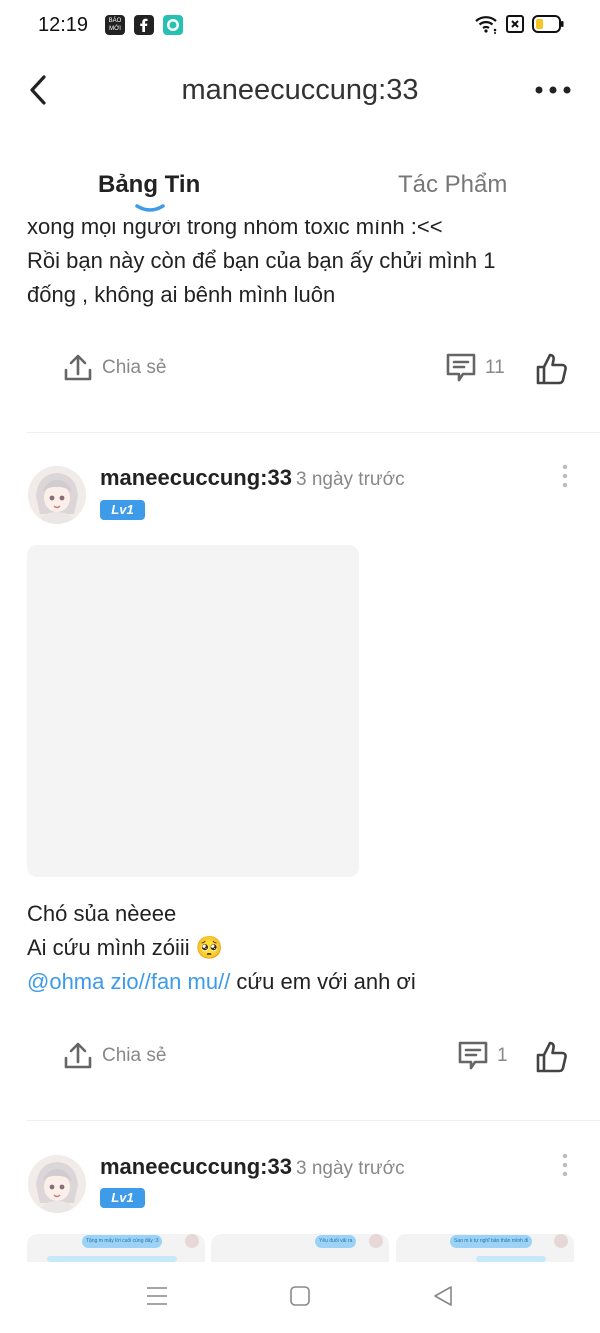 Image resolution: width=600 pixels, height=1333 pixels. Describe the element at coordinates (181, 294) in the screenshot. I see `post-1-line: đống , không ai bênh mình luôn` at that location.